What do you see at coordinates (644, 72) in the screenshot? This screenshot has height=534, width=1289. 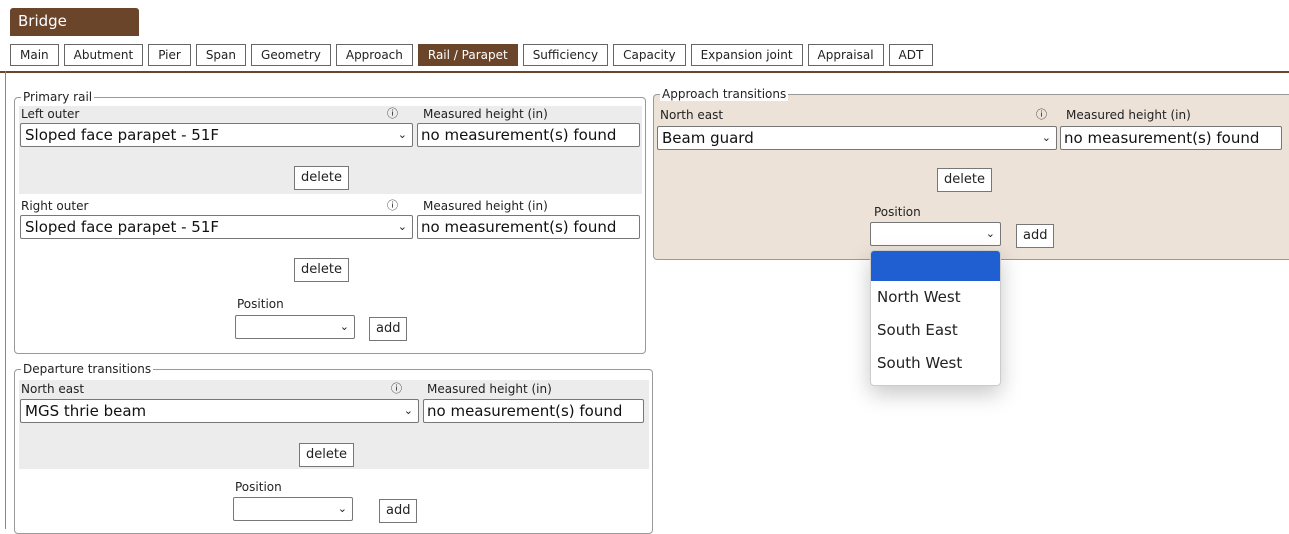 I see `tab-divider` at bounding box center [644, 72].